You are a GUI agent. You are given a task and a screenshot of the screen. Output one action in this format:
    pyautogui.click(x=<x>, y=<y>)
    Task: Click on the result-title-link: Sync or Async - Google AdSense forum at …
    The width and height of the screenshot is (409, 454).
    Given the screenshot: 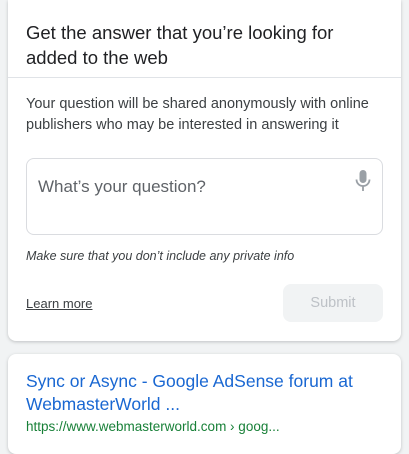 What is the action you would take?
    pyautogui.click(x=204, y=393)
    